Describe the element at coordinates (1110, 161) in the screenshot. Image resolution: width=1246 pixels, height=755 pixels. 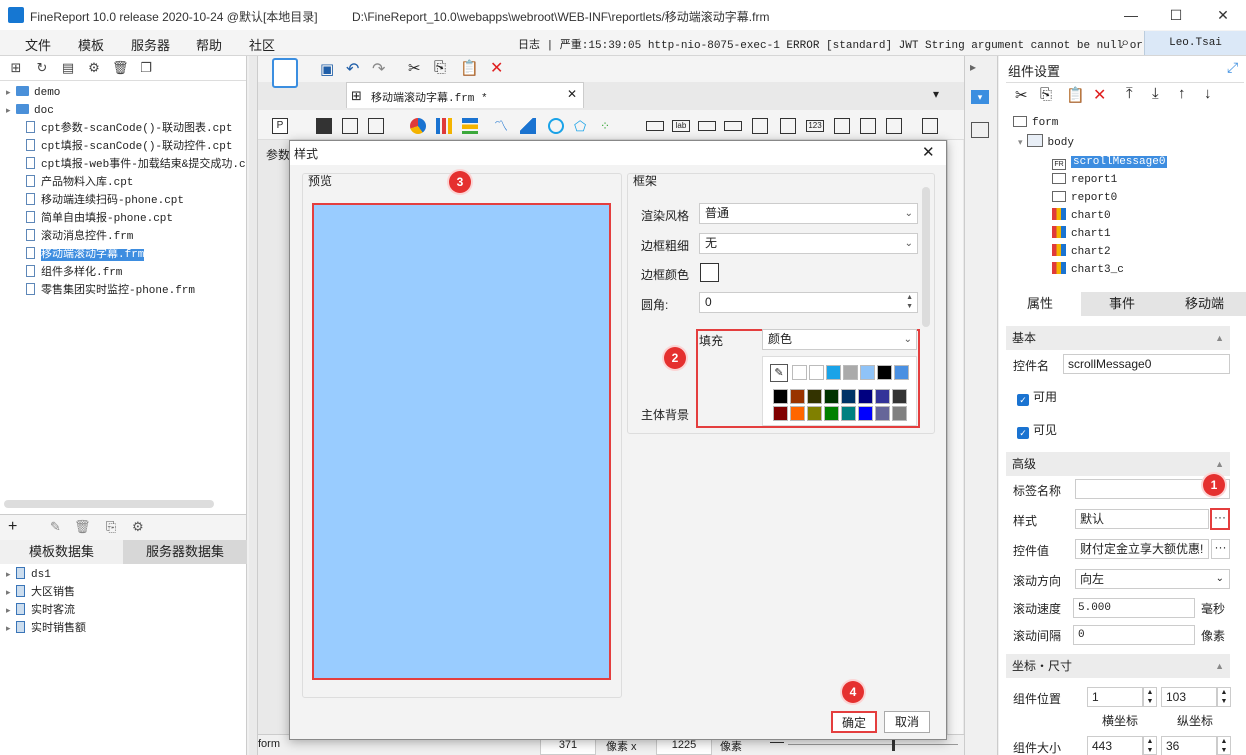
I see `tree-item-selected: FR scrollMessage0` at that location.